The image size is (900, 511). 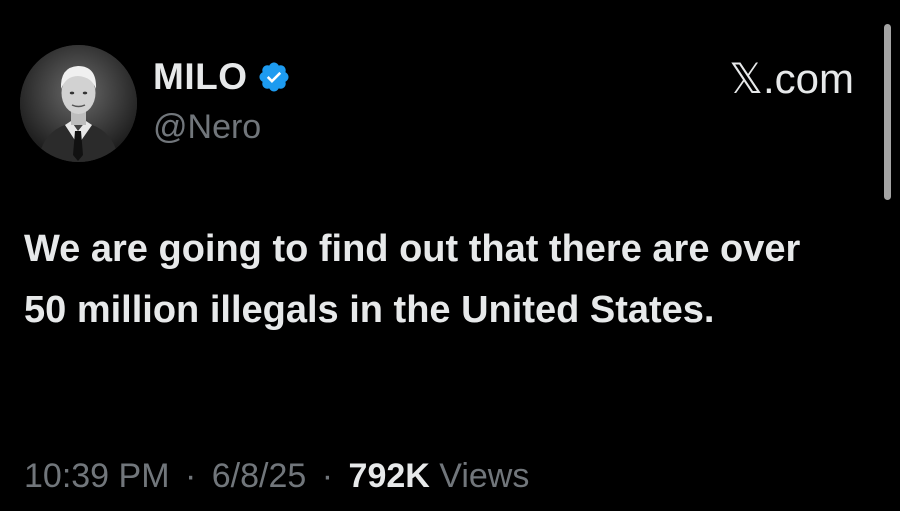 What do you see at coordinates (207, 127) in the screenshot?
I see `author-handle: @Nero` at bounding box center [207, 127].